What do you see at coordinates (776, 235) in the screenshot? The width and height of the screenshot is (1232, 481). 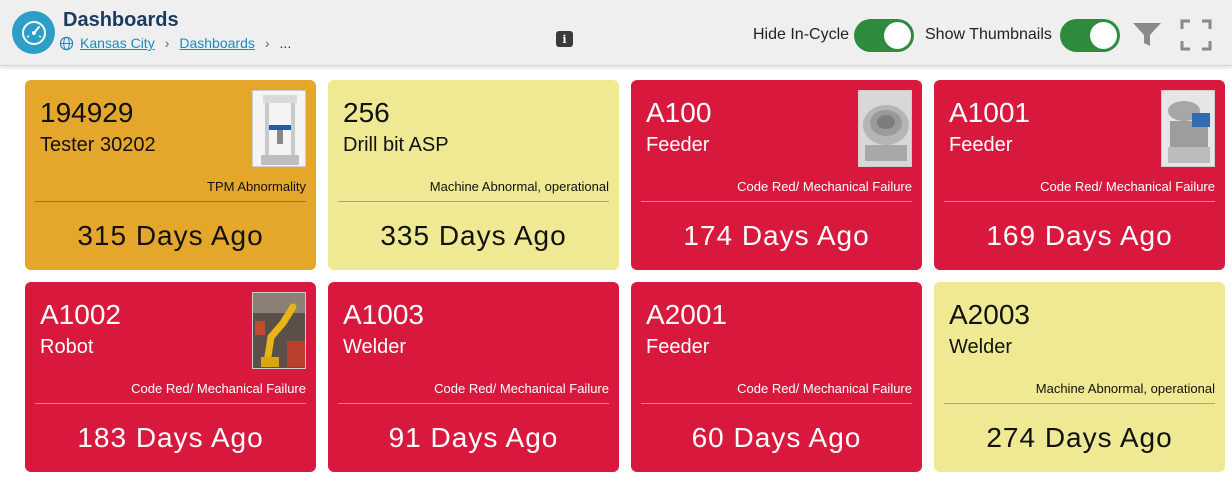 I see `days-ago: 174 Days Ago` at bounding box center [776, 235].